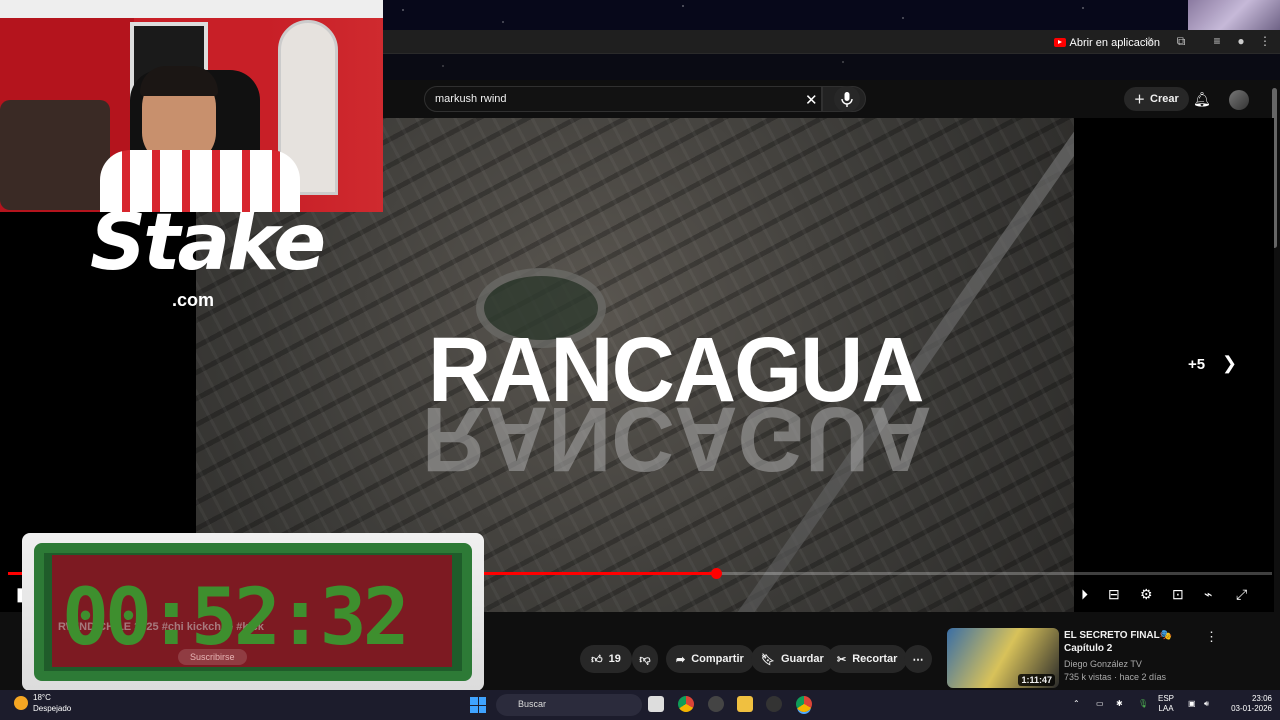  Describe the element at coordinates (831, 42) in the screenshot. I see `browser-toolbar: Abrir en aplicación ☆ ⧉ ≡ ● ⋮` at that location.